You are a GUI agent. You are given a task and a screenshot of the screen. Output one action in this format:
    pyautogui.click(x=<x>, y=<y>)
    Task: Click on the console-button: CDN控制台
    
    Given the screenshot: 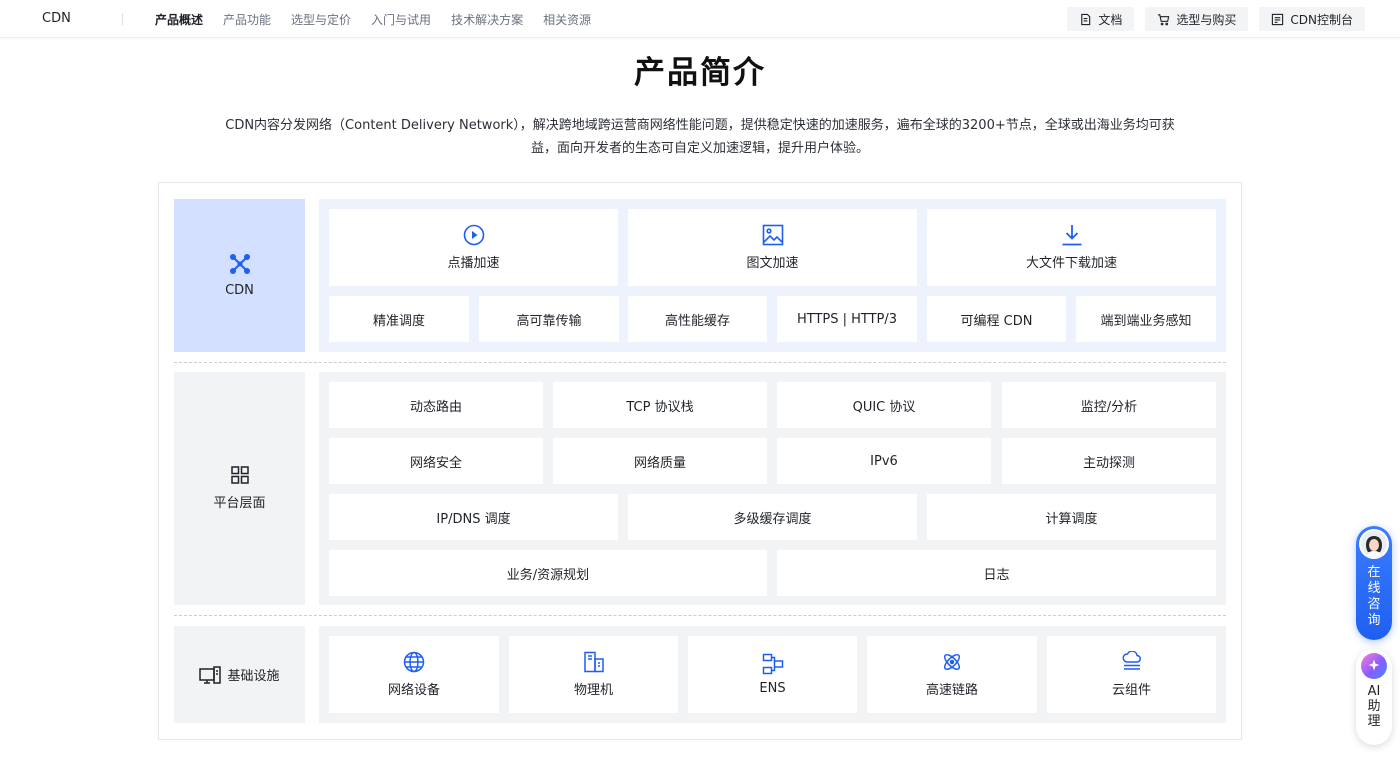 What is the action you would take?
    pyautogui.click(x=1312, y=19)
    